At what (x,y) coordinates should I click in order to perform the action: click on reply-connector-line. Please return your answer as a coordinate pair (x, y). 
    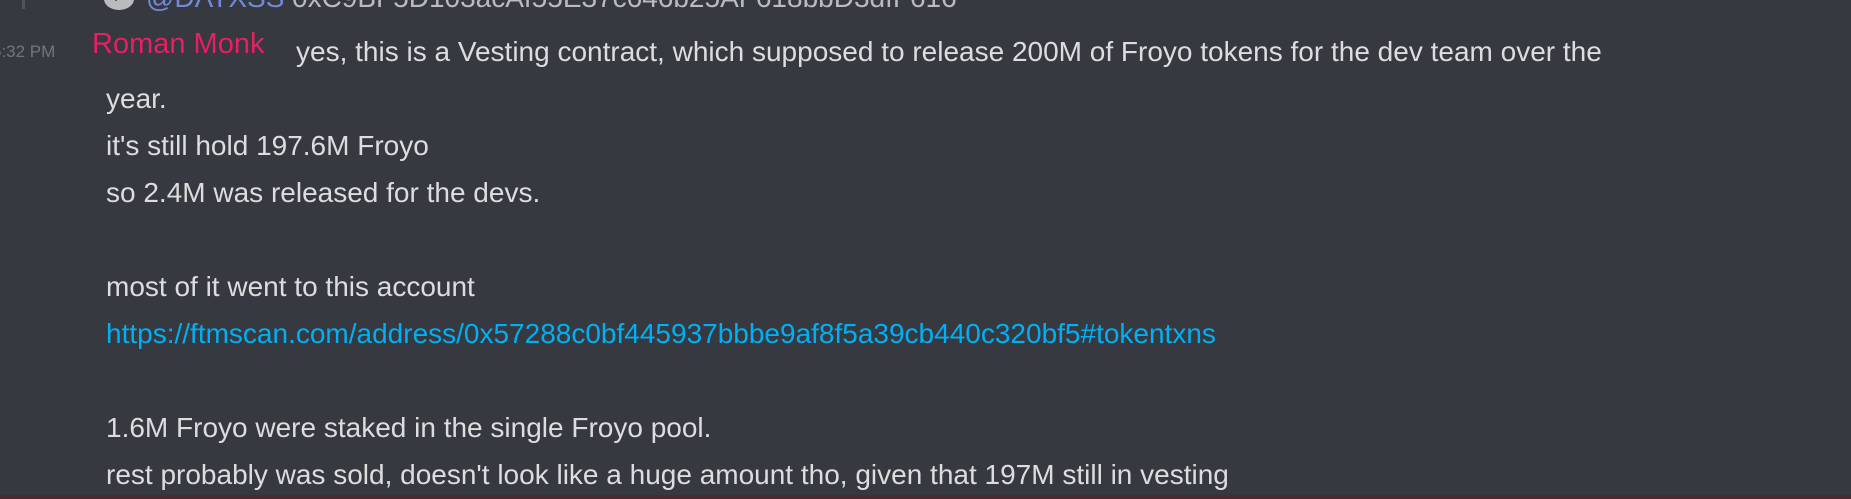
    Looking at the image, I should click on (54, 4).